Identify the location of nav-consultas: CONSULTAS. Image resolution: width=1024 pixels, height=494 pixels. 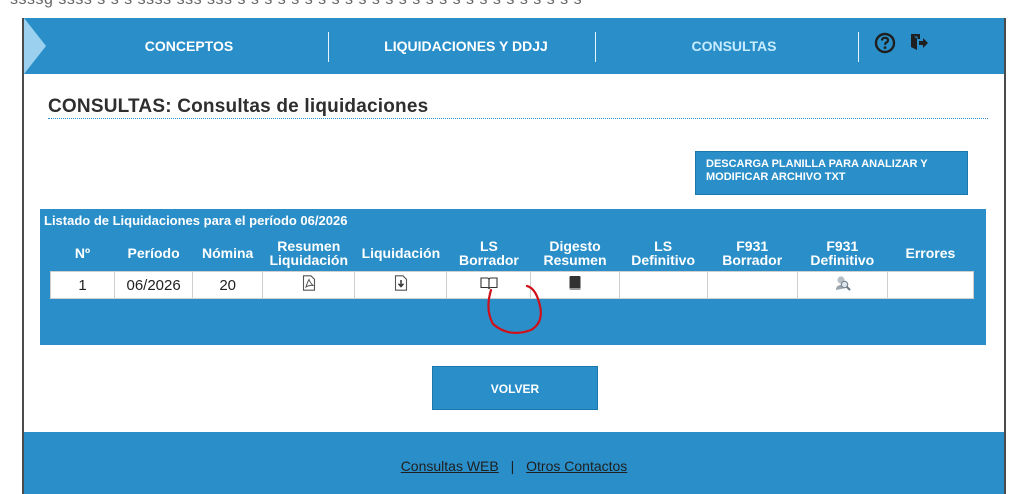
(734, 46).